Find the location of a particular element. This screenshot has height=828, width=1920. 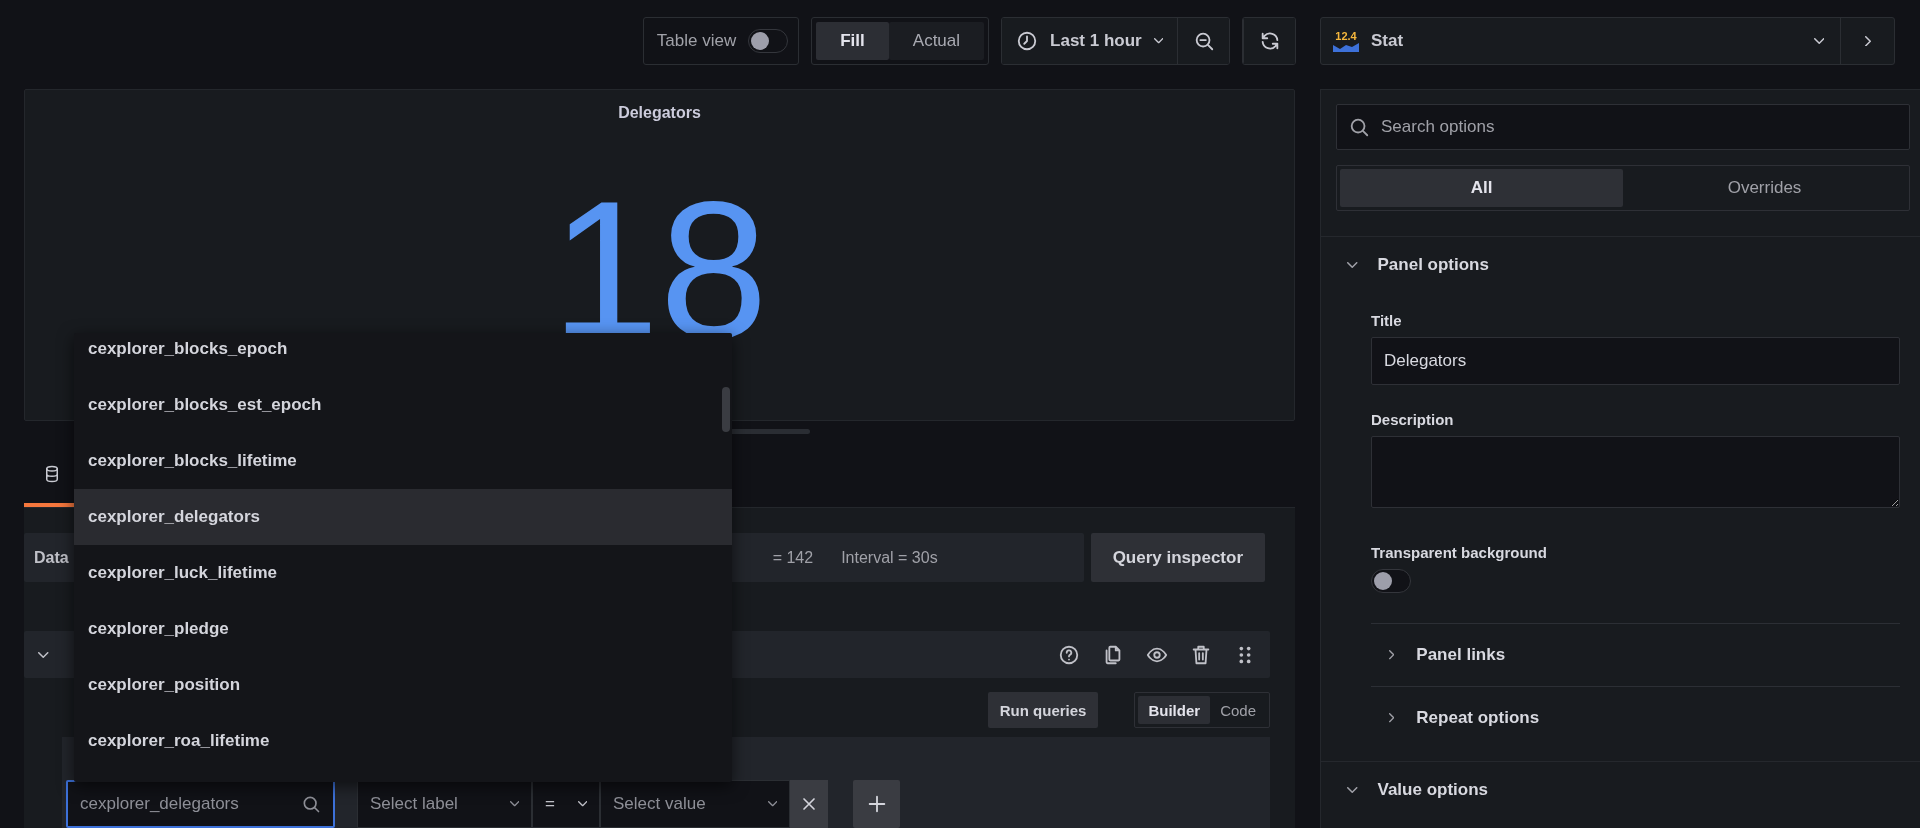

max-data-points: = 142 is located at coordinates (793, 557).